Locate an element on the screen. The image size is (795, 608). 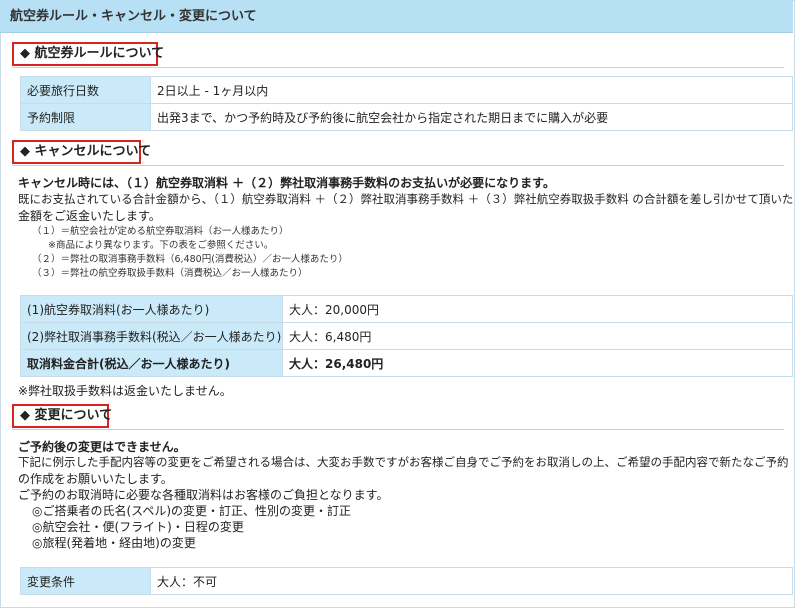
change-item: ◎旅程(発着地・経由地)の変更 is located at coordinates (114, 543).